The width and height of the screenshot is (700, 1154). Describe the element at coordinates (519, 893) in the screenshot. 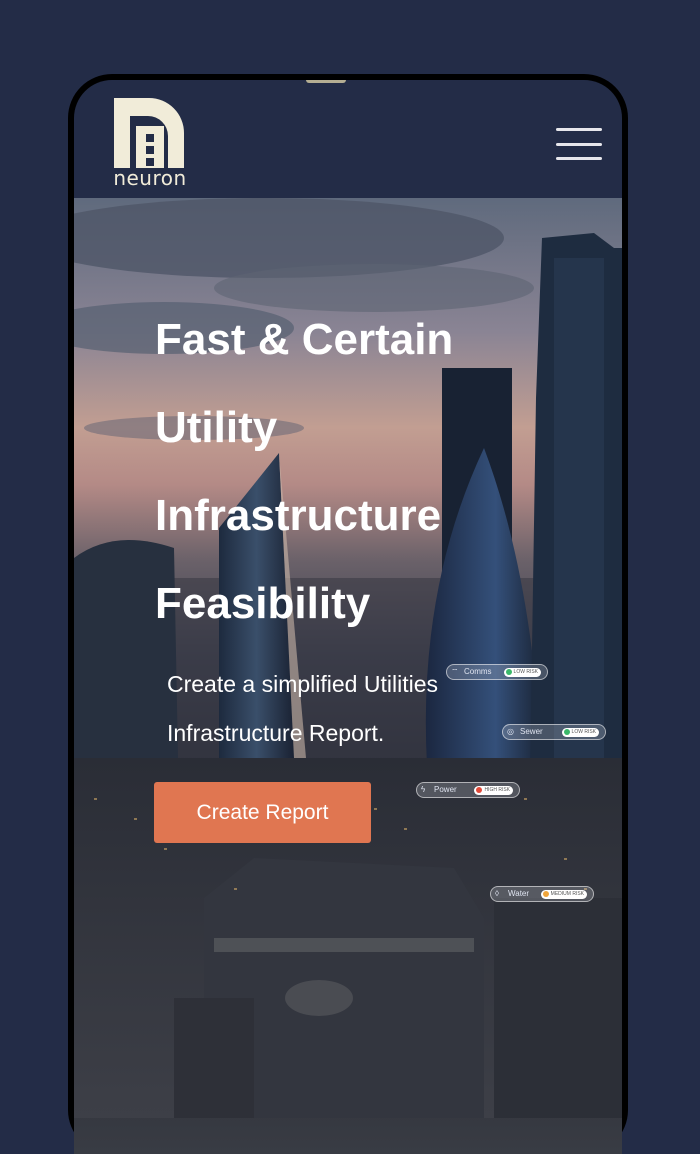

I see `tag-label: Water` at that location.